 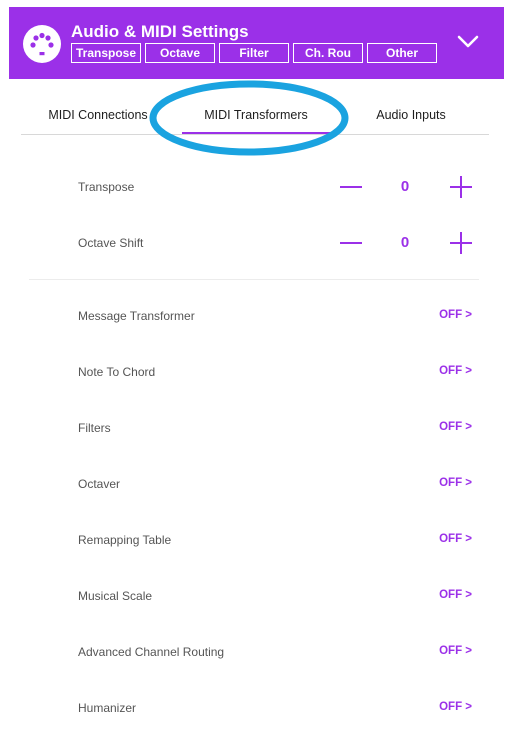 I want to click on transpose-decrement-button, so click(x=351, y=187).